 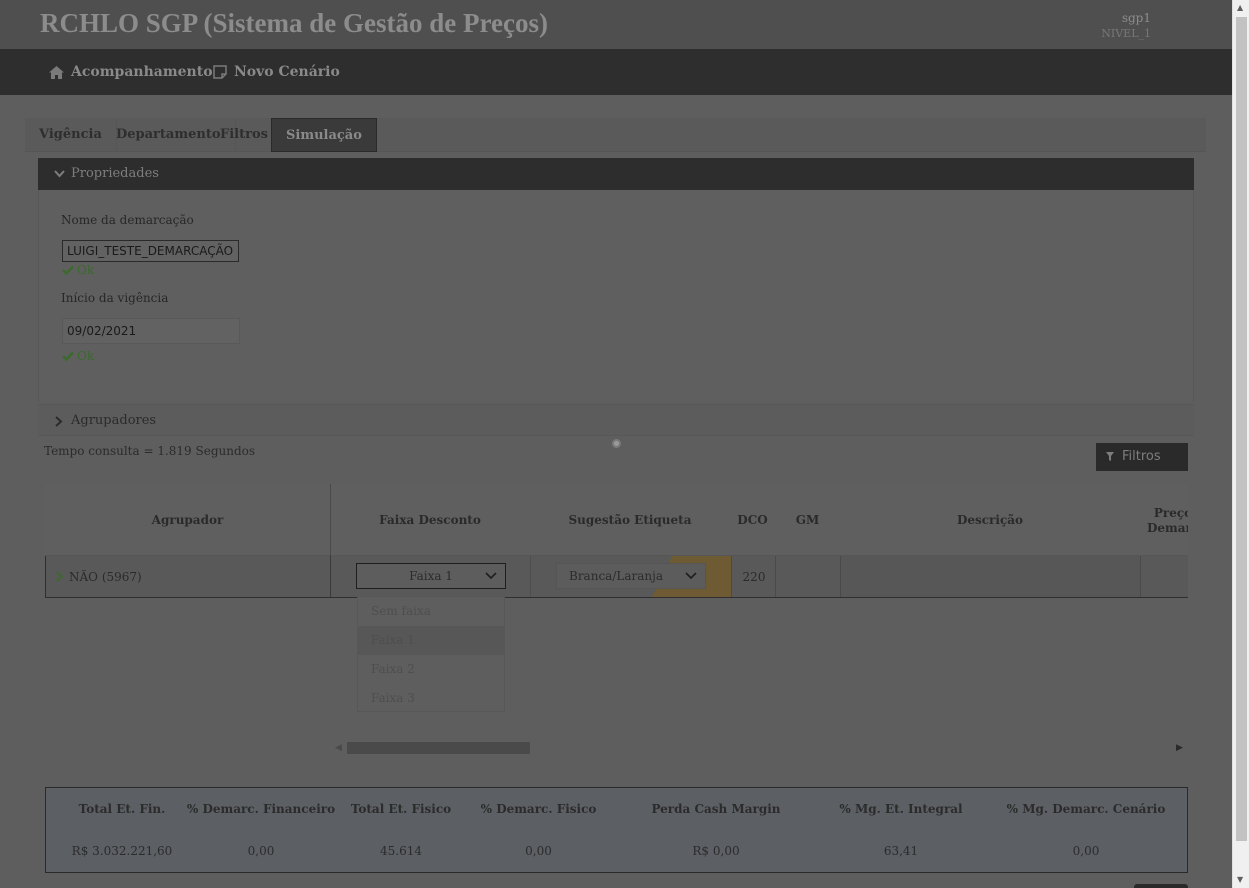 I want to click on home-icon, so click(x=56, y=72).